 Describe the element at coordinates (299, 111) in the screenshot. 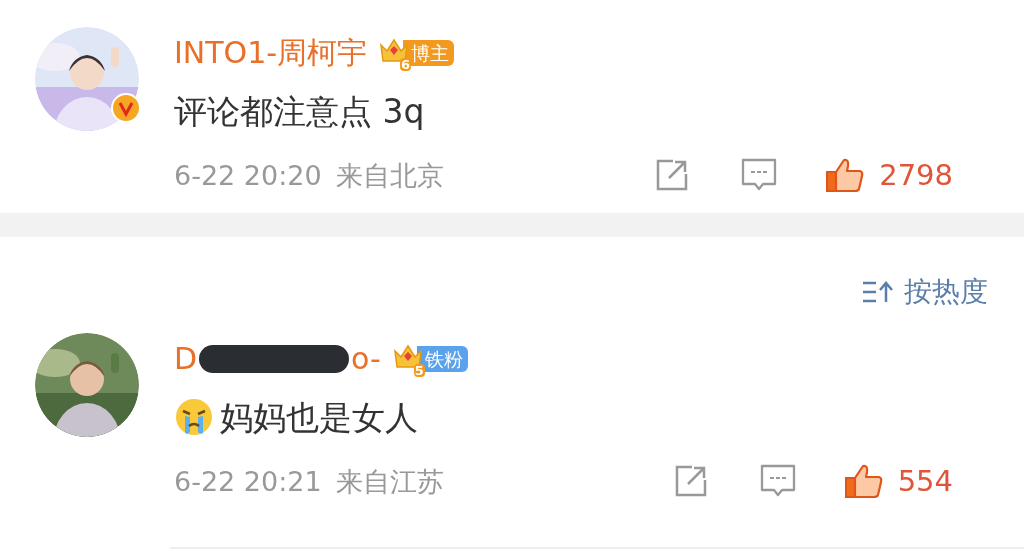

I see `comment-text: 评论都注意点 3q` at that location.